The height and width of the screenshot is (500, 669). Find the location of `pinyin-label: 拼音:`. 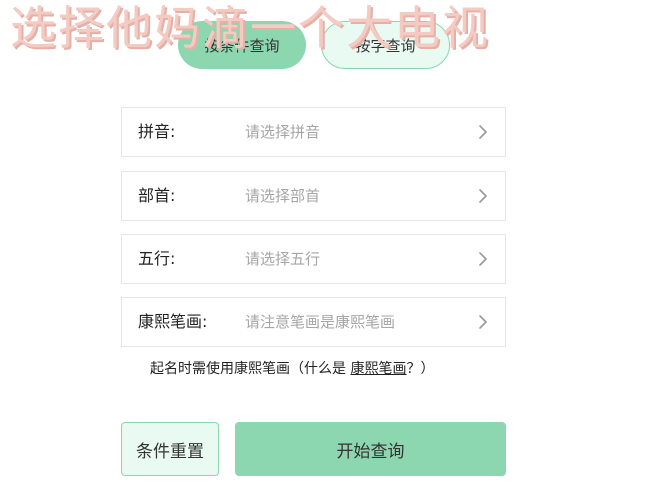

pinyin-label: 拼音: is located at coordinates (157, 131).